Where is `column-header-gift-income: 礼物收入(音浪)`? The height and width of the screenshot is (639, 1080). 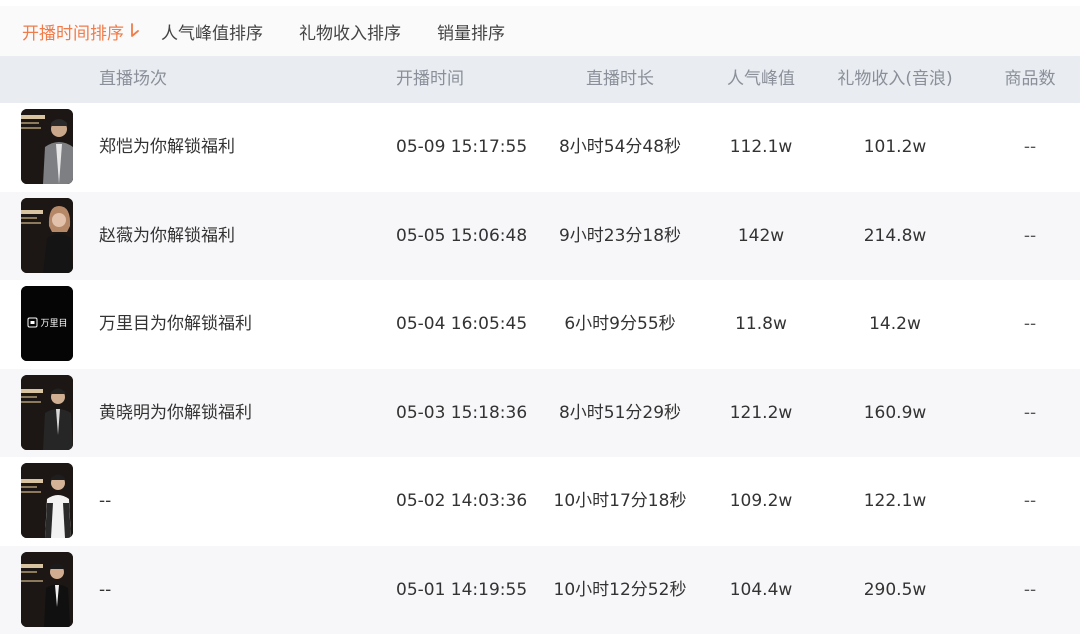 column-header-gift-income: 礼物收入(音浪) is located at coordinates (895, 79).